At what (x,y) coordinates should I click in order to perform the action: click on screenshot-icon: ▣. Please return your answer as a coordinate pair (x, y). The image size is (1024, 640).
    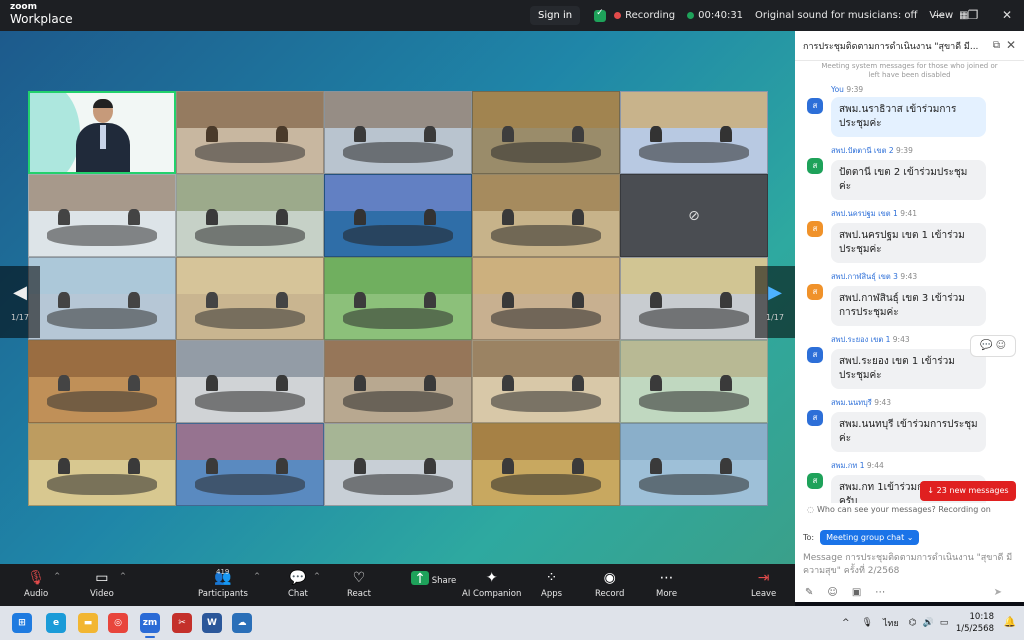
    Looking at the image, I should click on (856, 592).